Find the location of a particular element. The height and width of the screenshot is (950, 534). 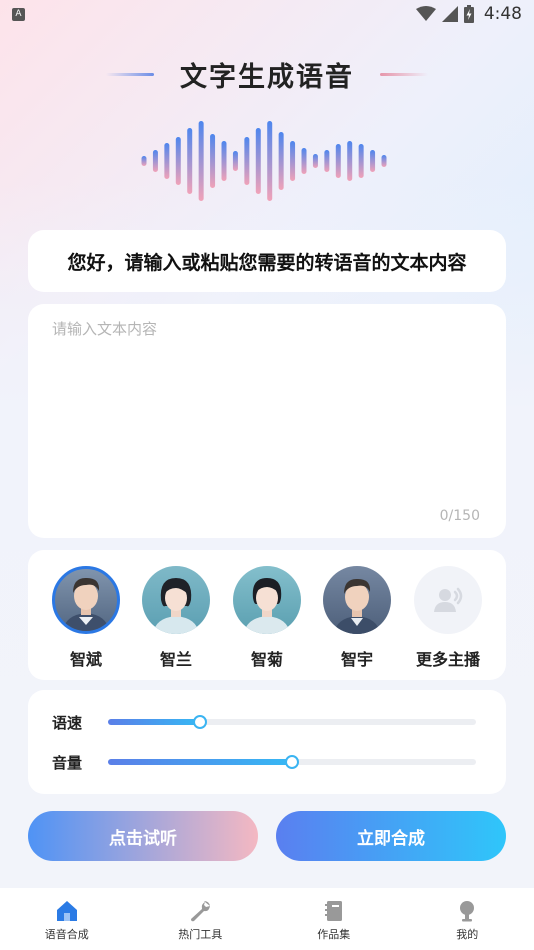

wrench-icon is located at coordinates (201, 911).